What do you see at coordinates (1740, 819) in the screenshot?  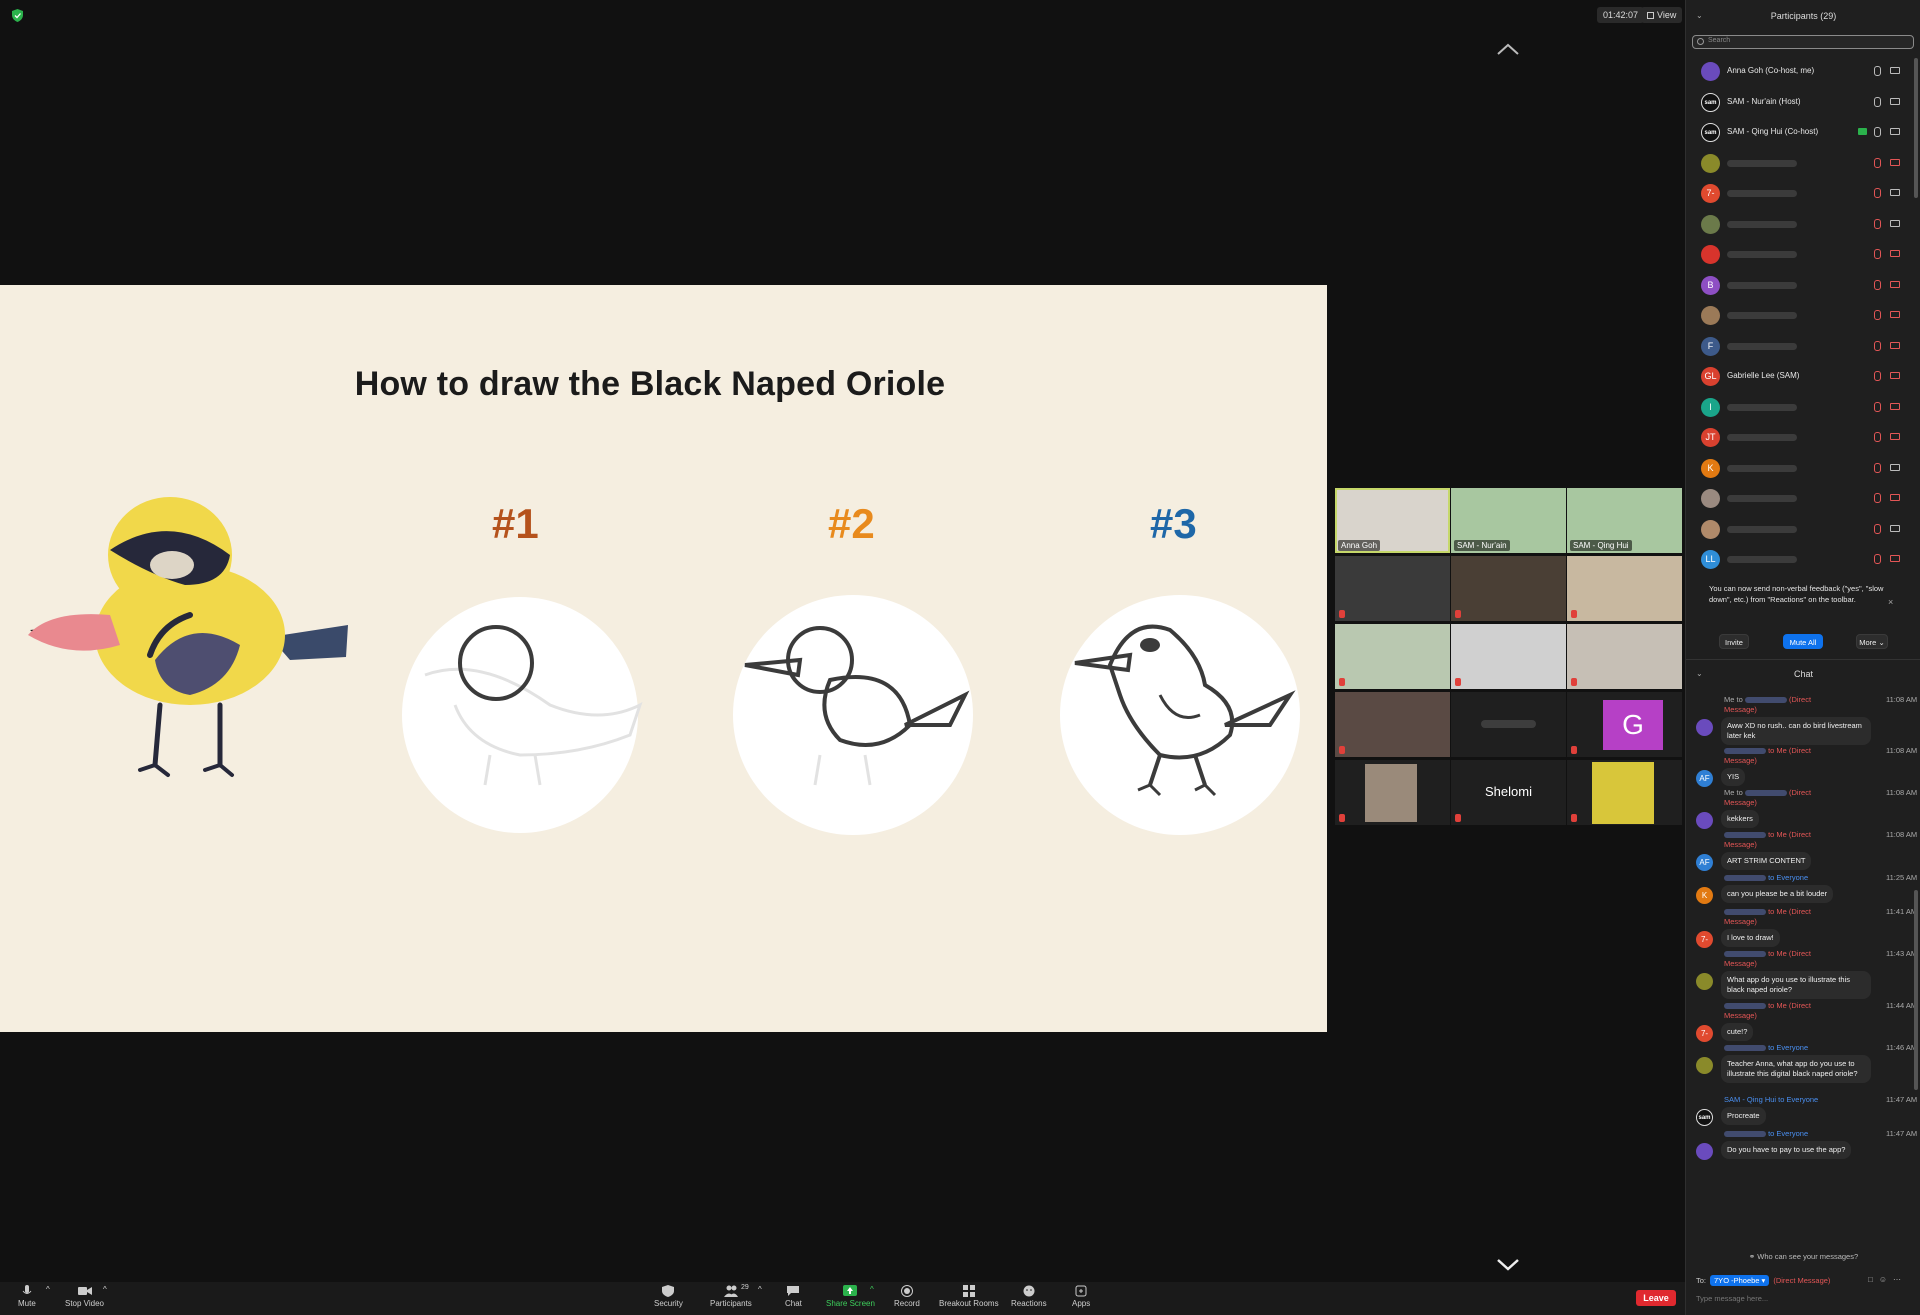 I see `message-bubble: kekkers` at bounding box center [1740, 819].